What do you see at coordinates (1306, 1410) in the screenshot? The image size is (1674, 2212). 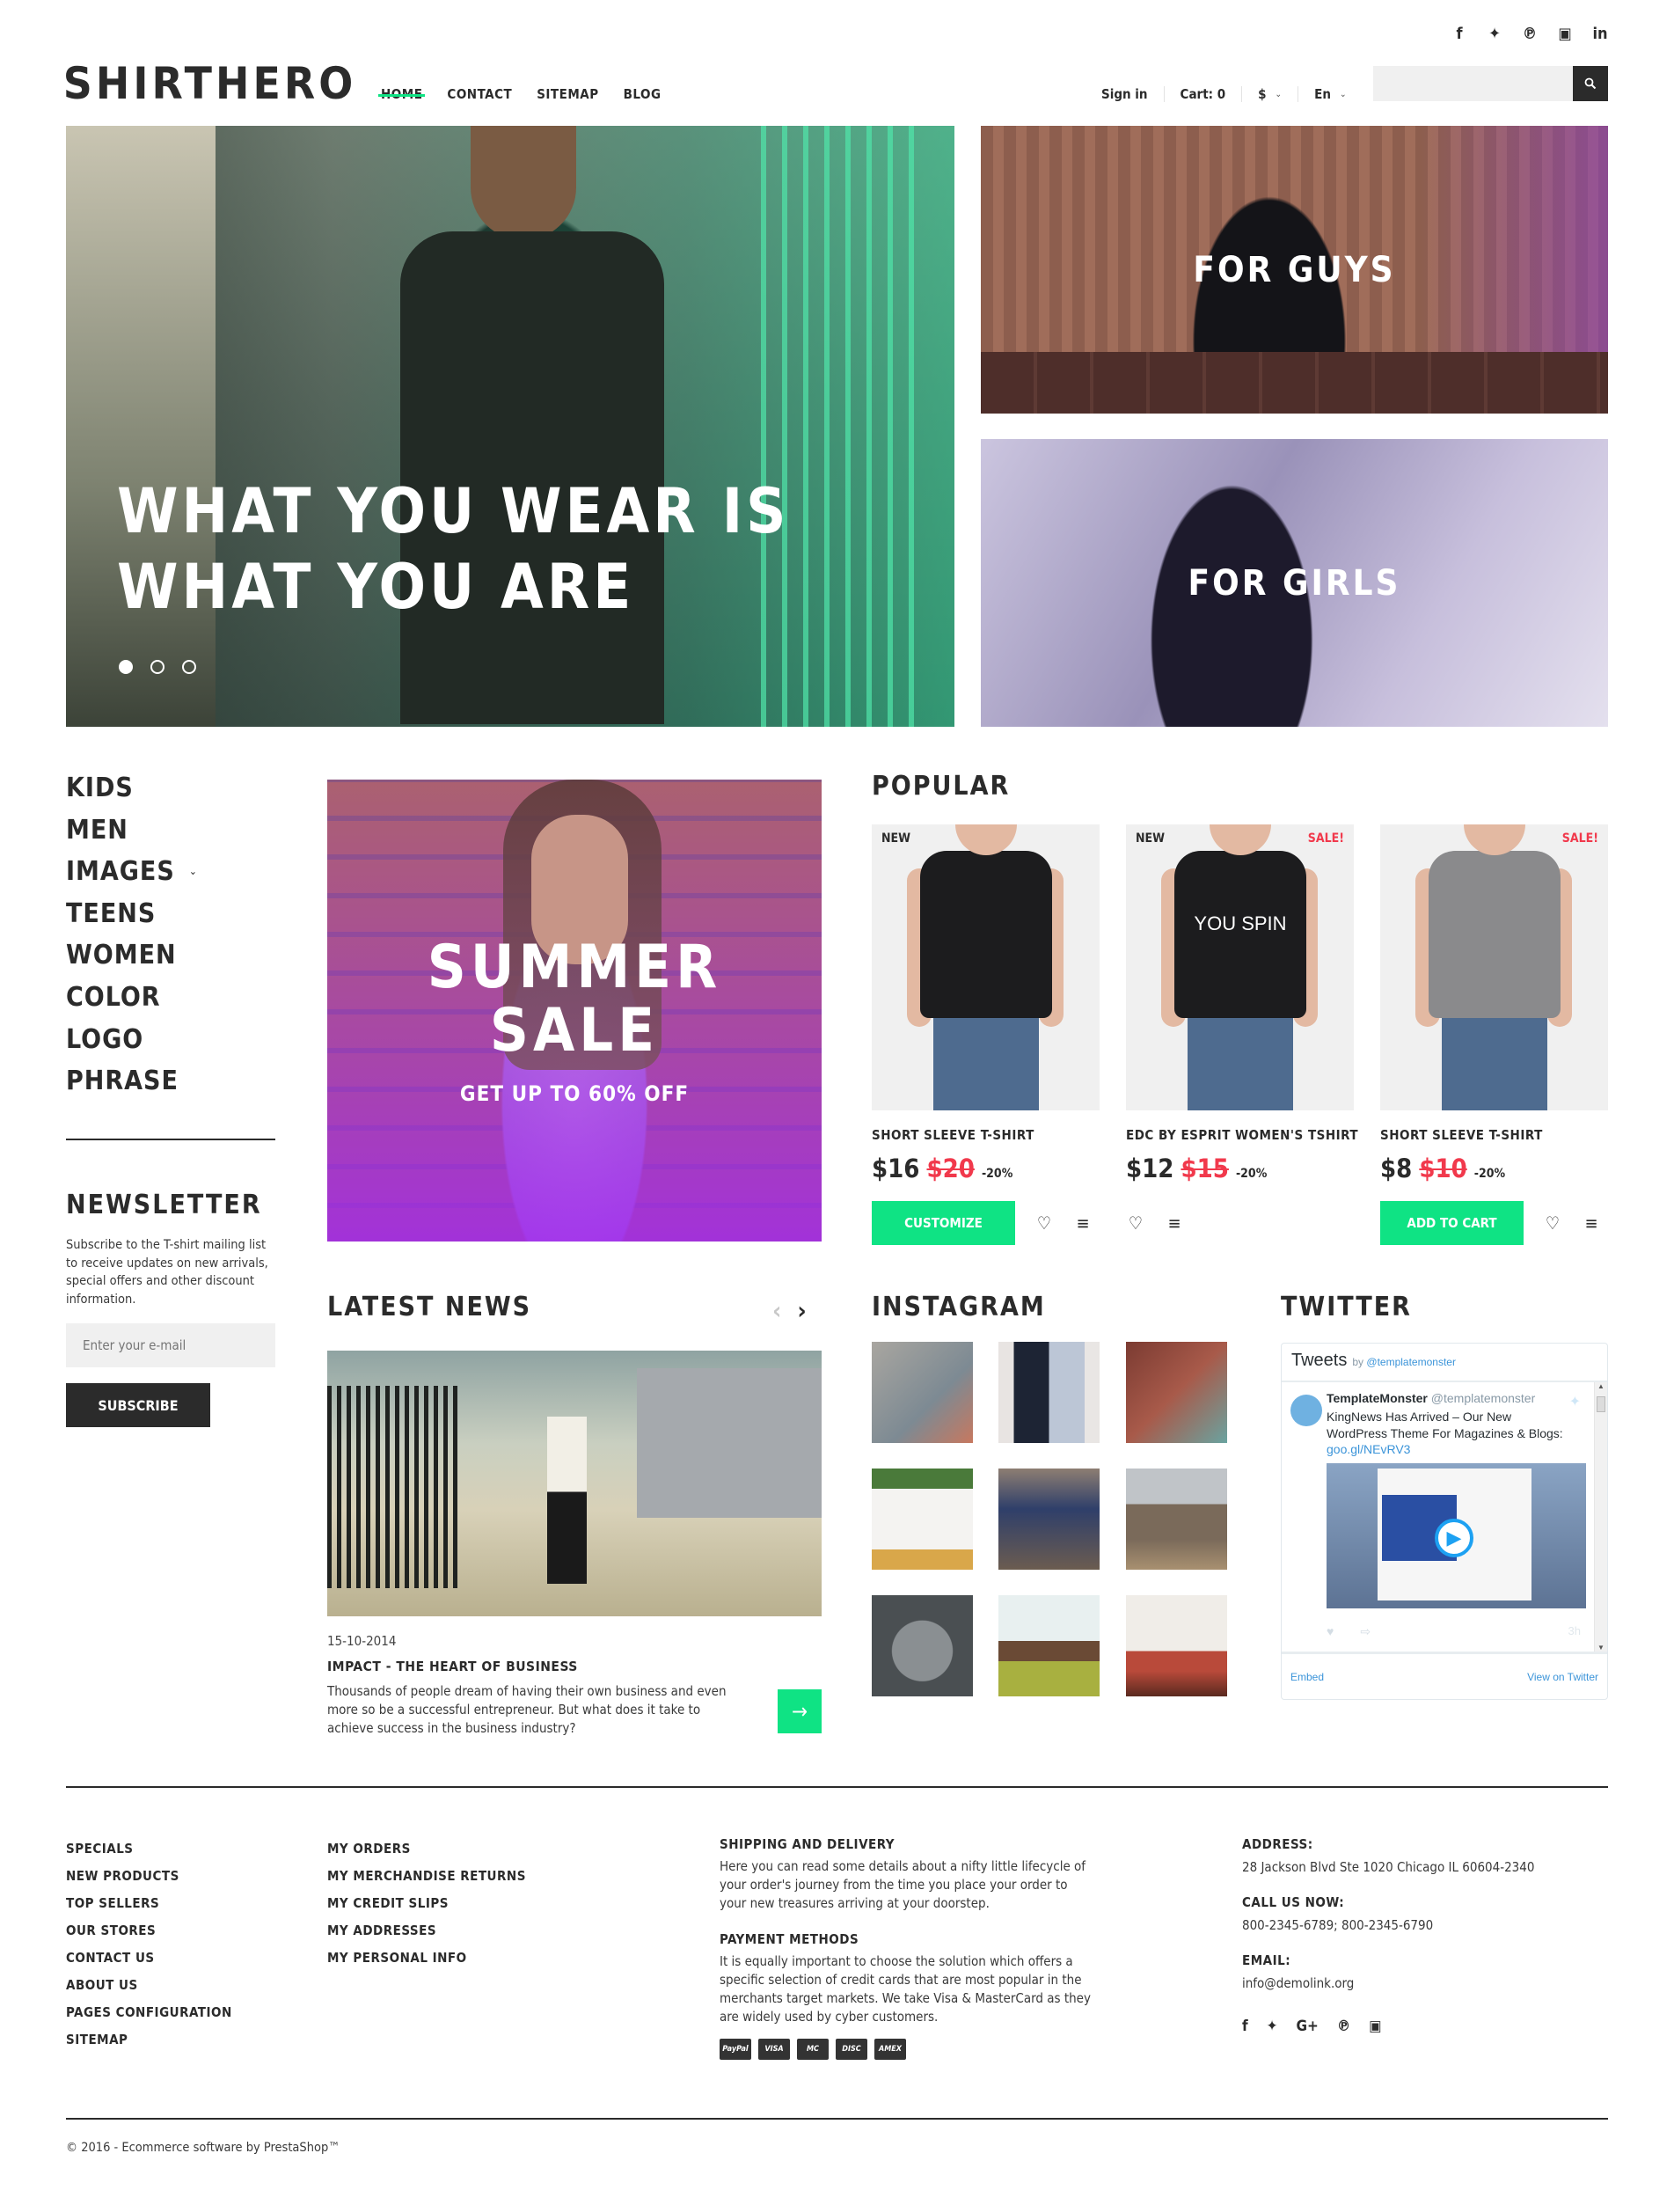 I see `tweet-avatar` at bounding box center [1306, 1410].